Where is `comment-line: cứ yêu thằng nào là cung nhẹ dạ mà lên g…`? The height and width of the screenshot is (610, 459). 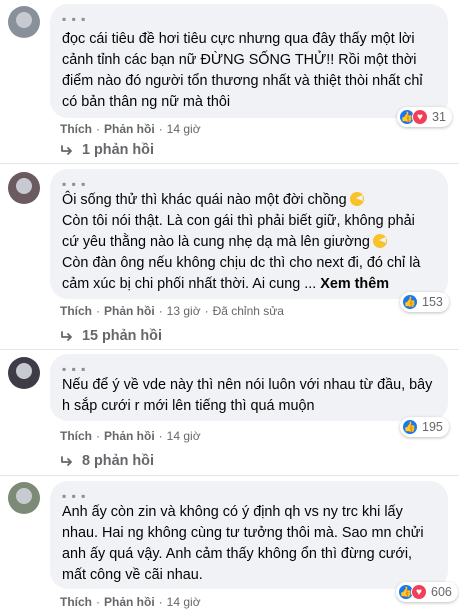 comment-line: cứ yêu thằng nào là cung nhẹ dạ mà lên g… is located at coordinates (249, 242).